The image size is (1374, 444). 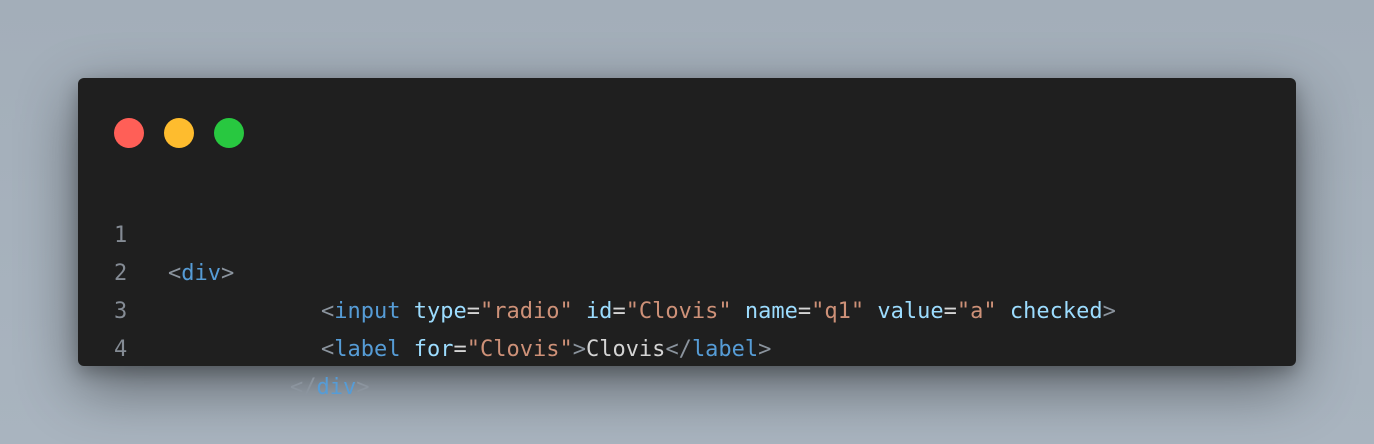 I want to click on attr-value: "Clovis", so click(x=519, y=349).